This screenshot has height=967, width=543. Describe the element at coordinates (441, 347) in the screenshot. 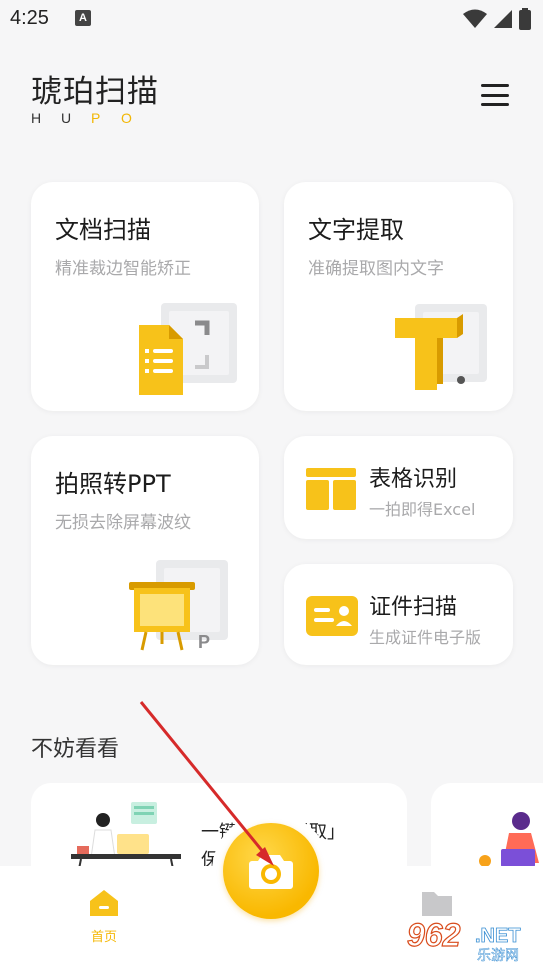

I see `text-extract-illustration-icon` at that location.